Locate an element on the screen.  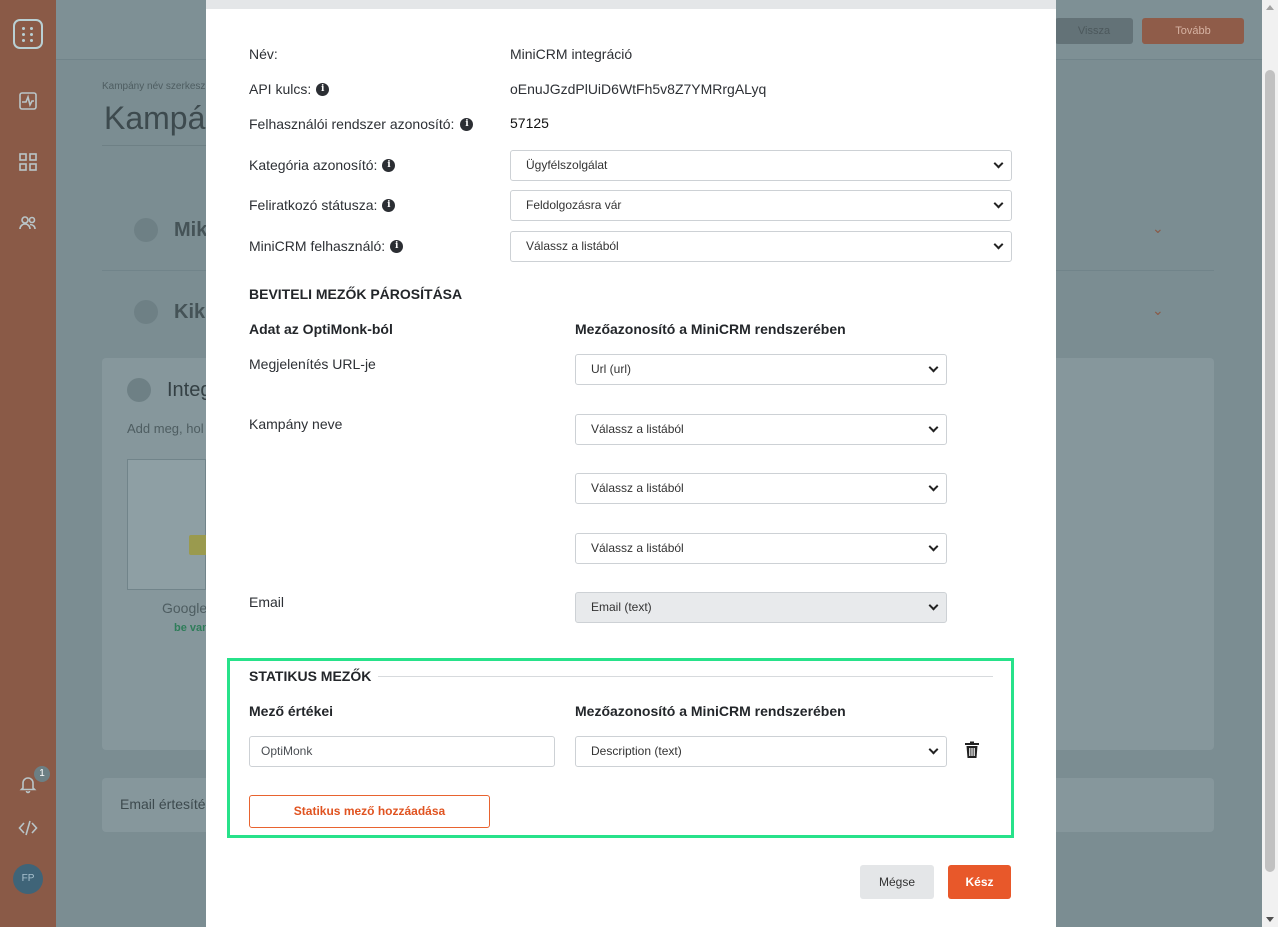
breadcrumb: Kampány név szerkesz is located at coordinates (154, 86).